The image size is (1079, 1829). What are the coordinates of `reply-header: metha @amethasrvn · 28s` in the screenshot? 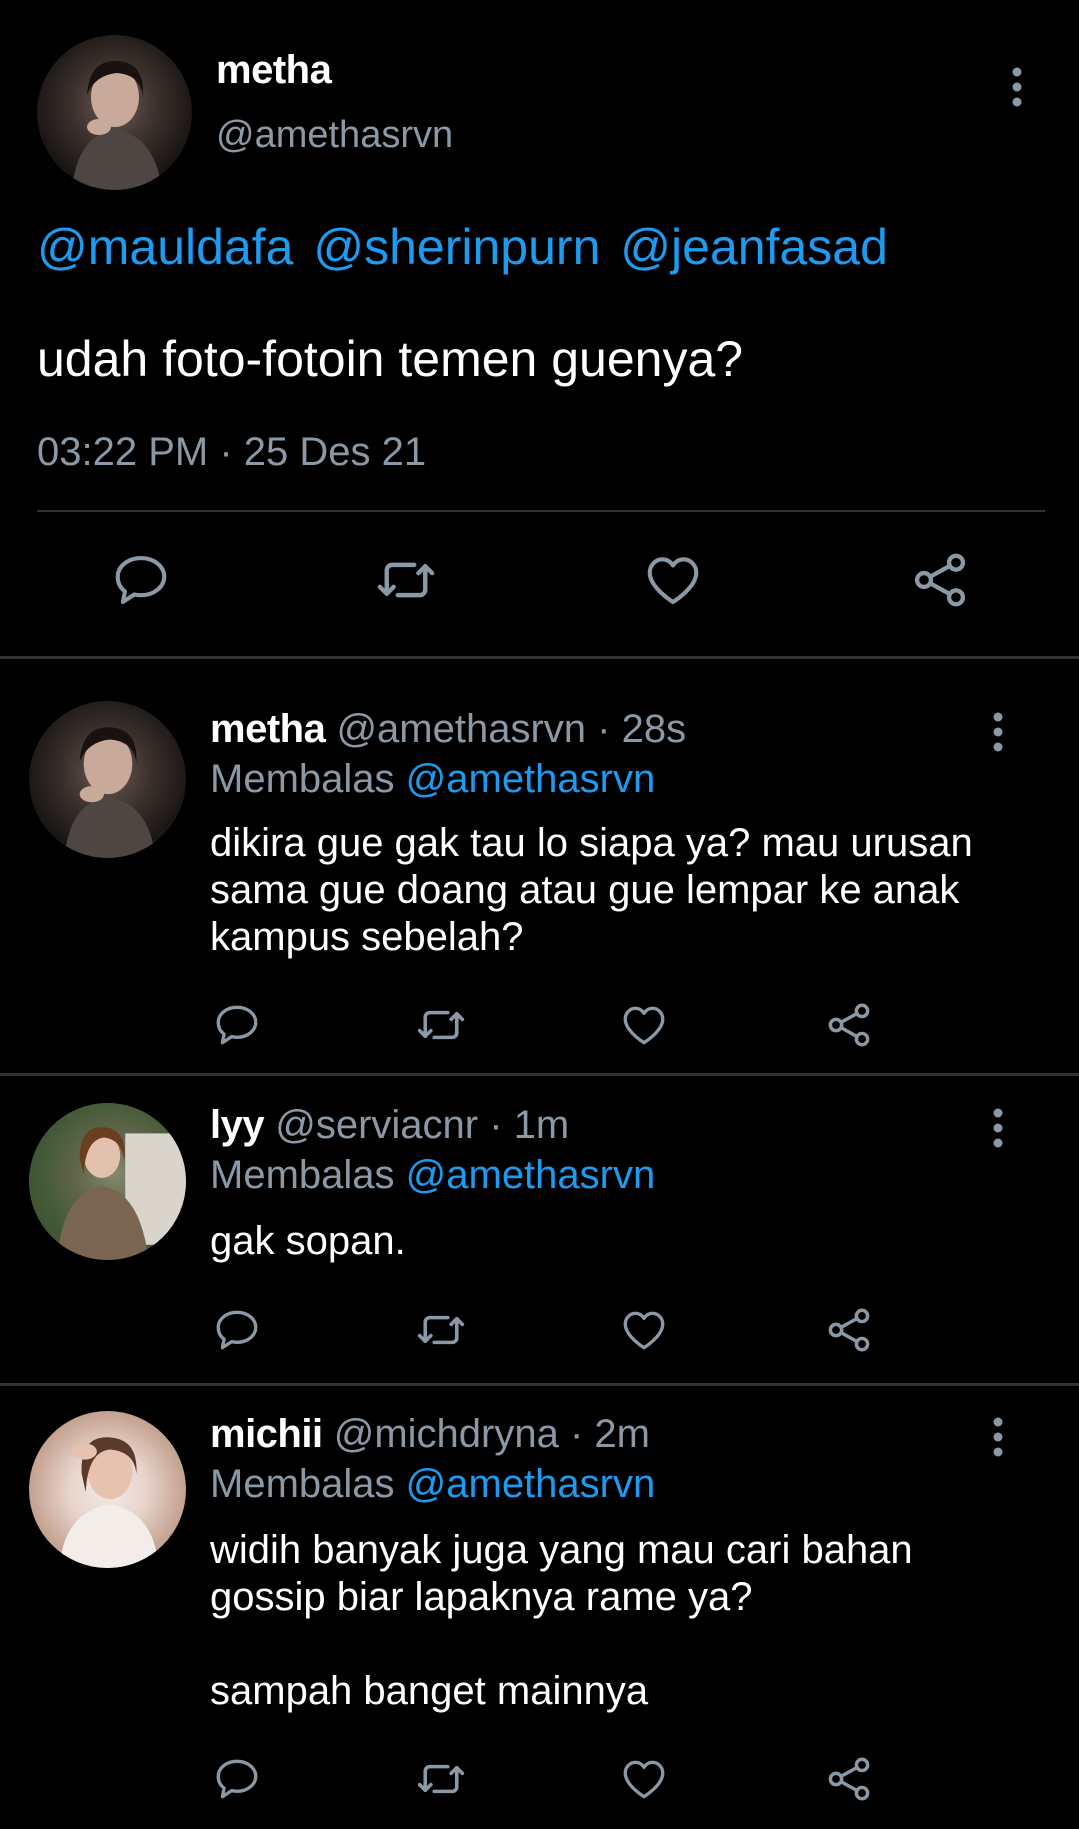 It's located at (448, 729).